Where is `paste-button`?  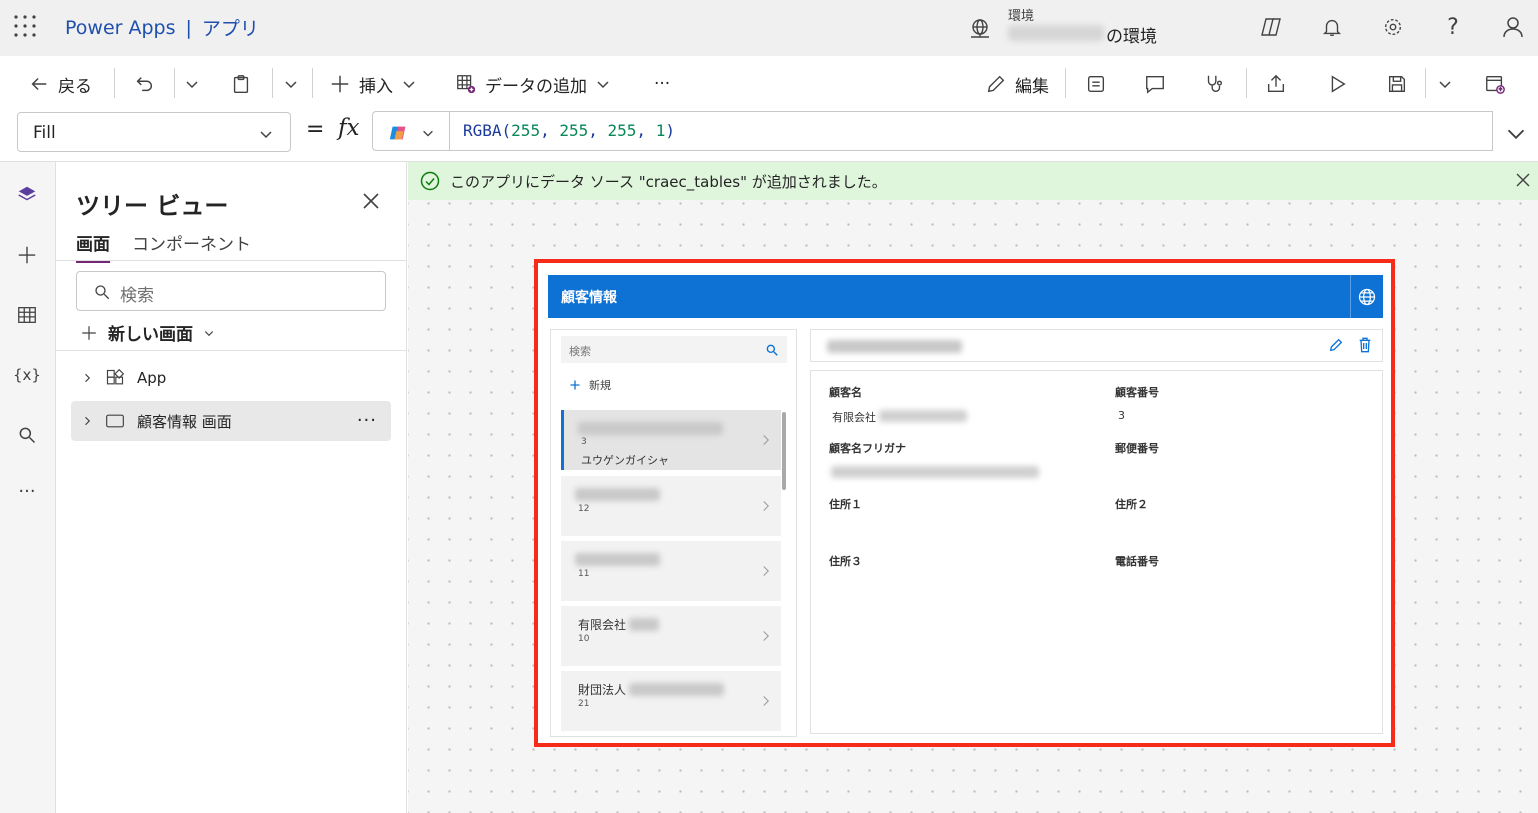
paste-button is located at coordinates (241, 84).